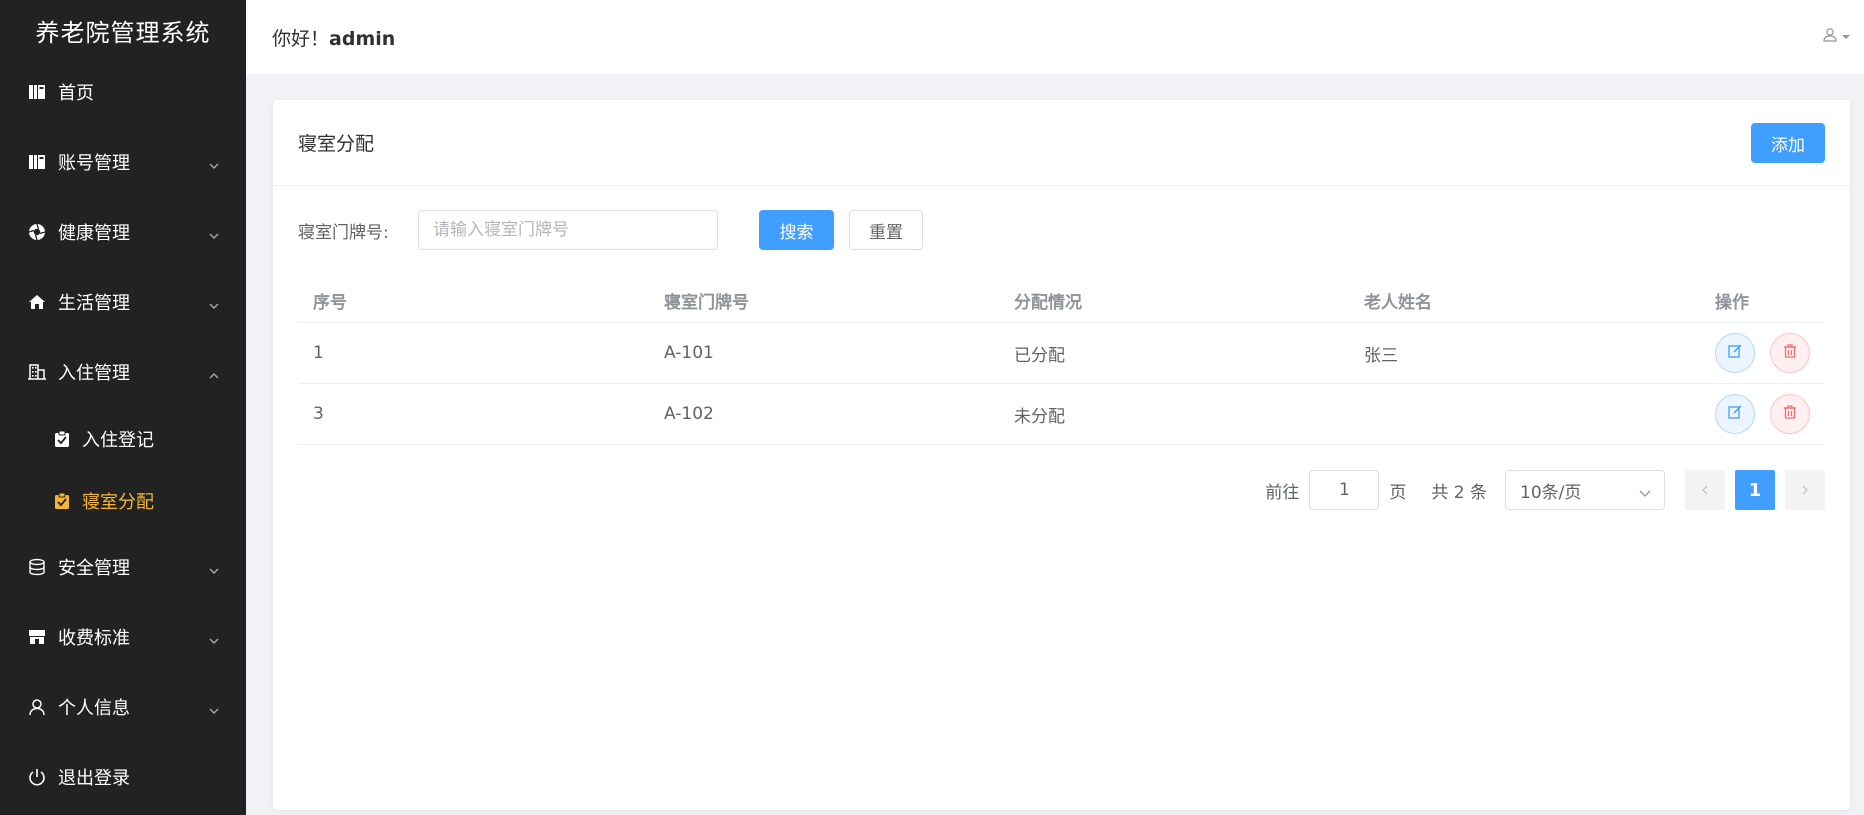 The image size is (1864, 815). Describe the element at coordinates (123, 92) in the screenshot. I see `sidebar-item-home: 首页` at that location.